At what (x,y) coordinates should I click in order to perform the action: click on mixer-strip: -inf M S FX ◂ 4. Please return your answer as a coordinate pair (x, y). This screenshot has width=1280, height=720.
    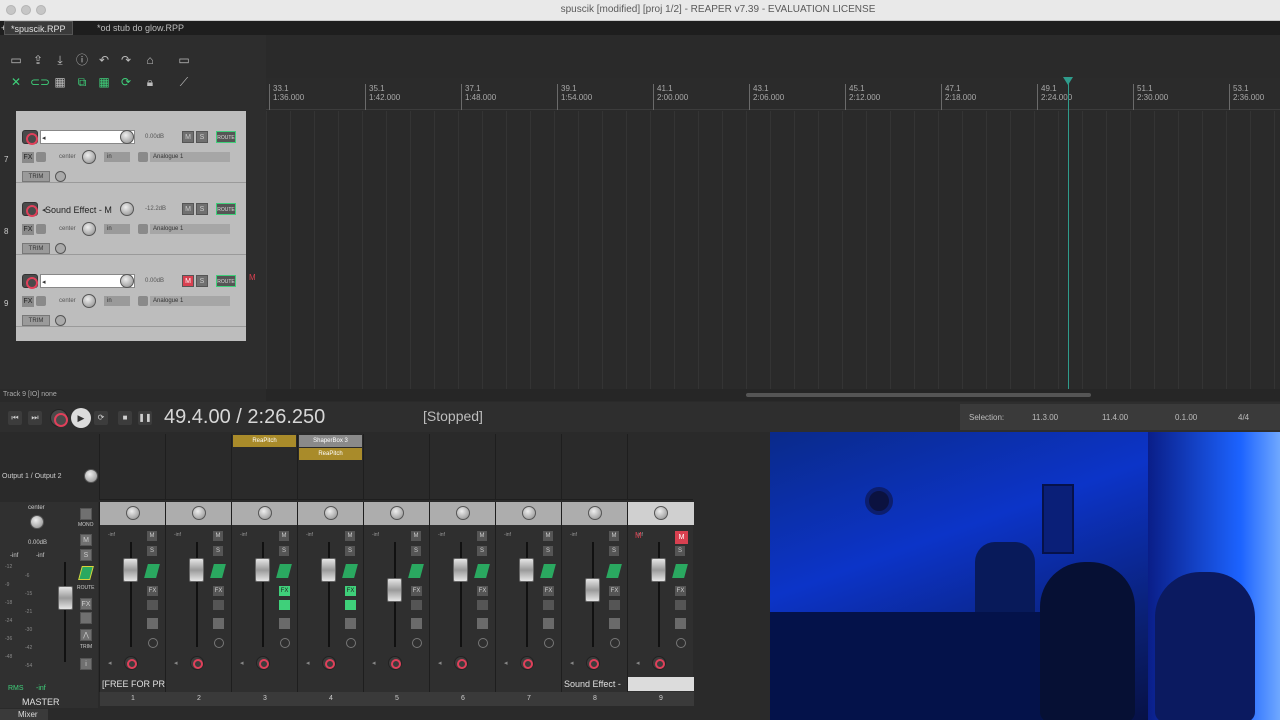
    Looking at the image, I should click on (330, 604).